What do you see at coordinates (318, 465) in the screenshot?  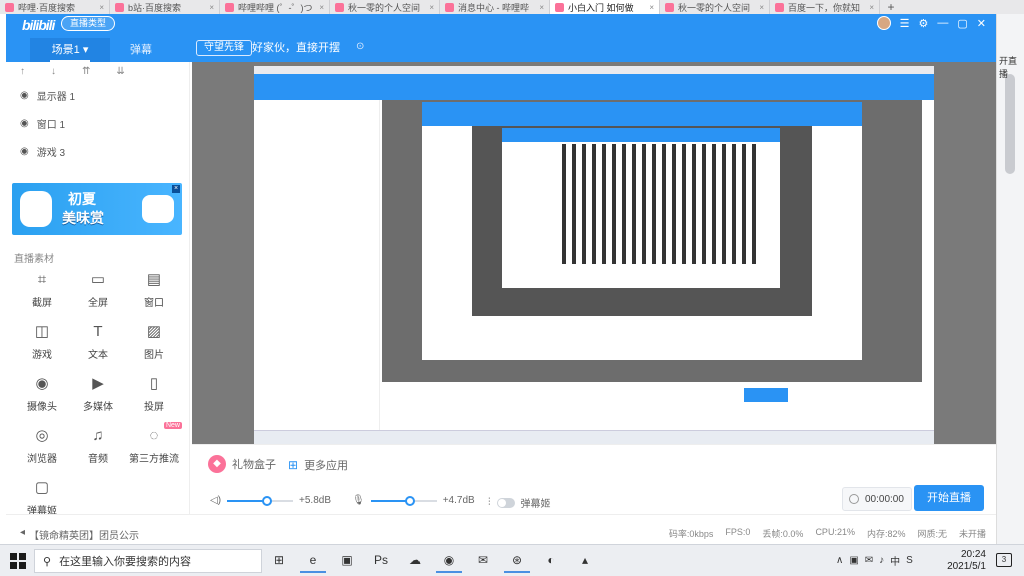 I see `more-apps-button: ⊞ 更多应用` at bounding box center [318, 465].